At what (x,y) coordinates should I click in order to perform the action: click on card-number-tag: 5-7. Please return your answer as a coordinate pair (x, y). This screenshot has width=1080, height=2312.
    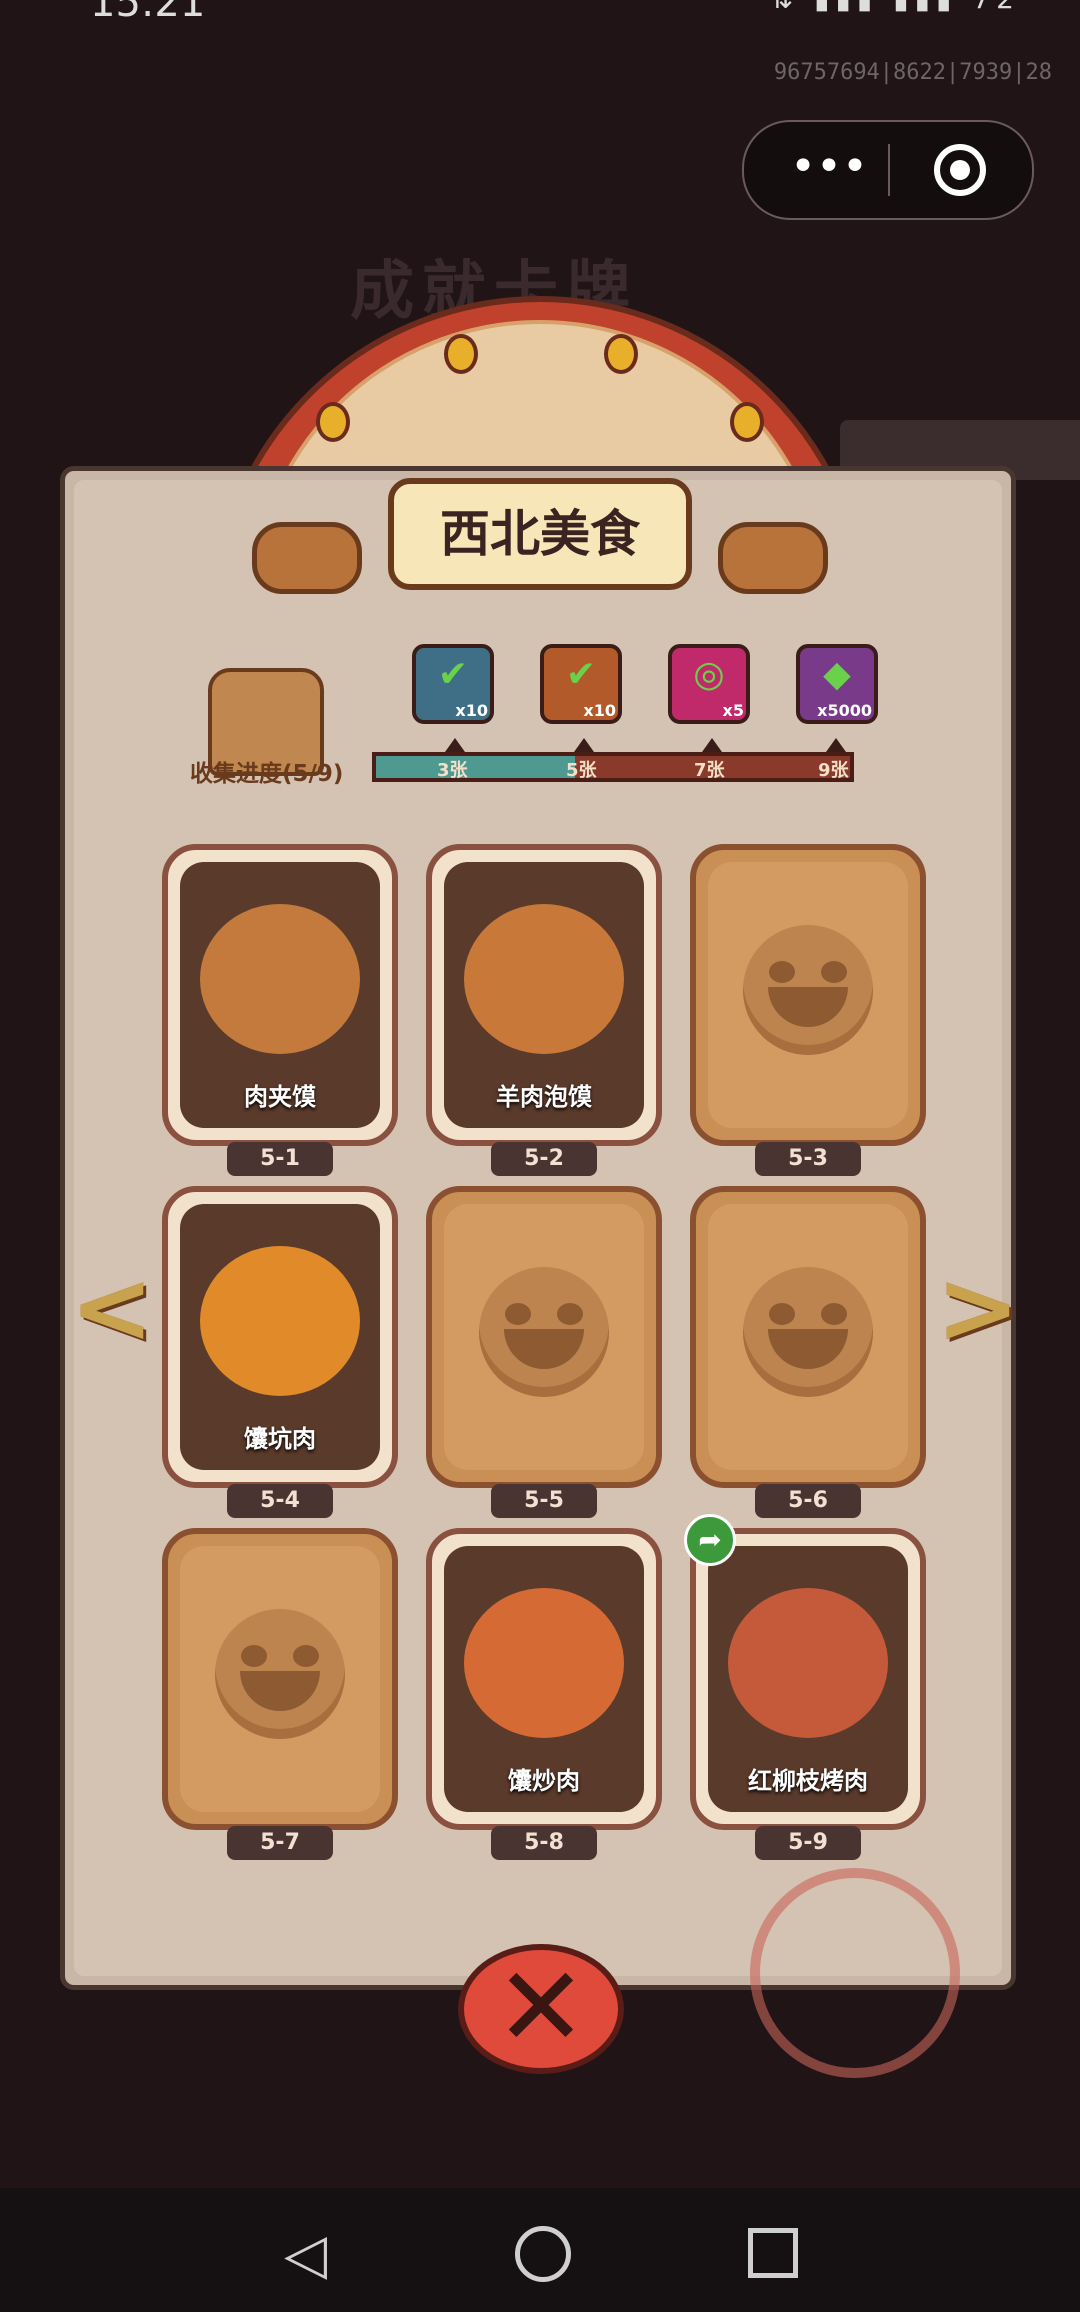
    Looking at the image, I should click on (280, 1843).